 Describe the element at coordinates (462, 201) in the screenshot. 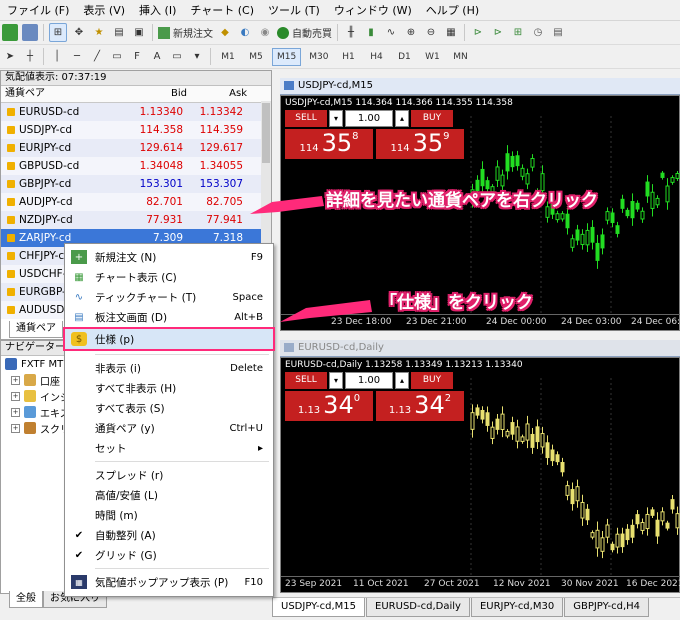

I see `annotation-right-click: 詳細を見たい通貨ペアを右クリック` at that location.